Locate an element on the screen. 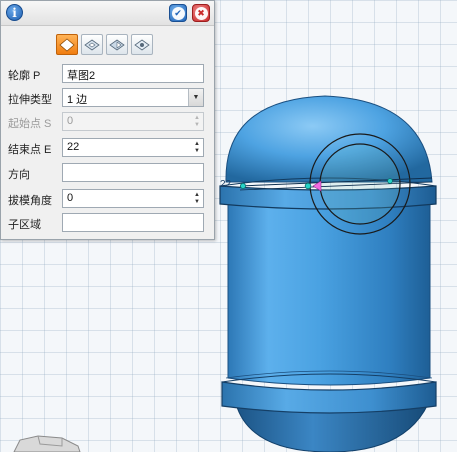 This screenshot has height=452, width=457. extrude-type-row: 拉伸类型 1 边 ▼ is located at coordinates (107, 98).